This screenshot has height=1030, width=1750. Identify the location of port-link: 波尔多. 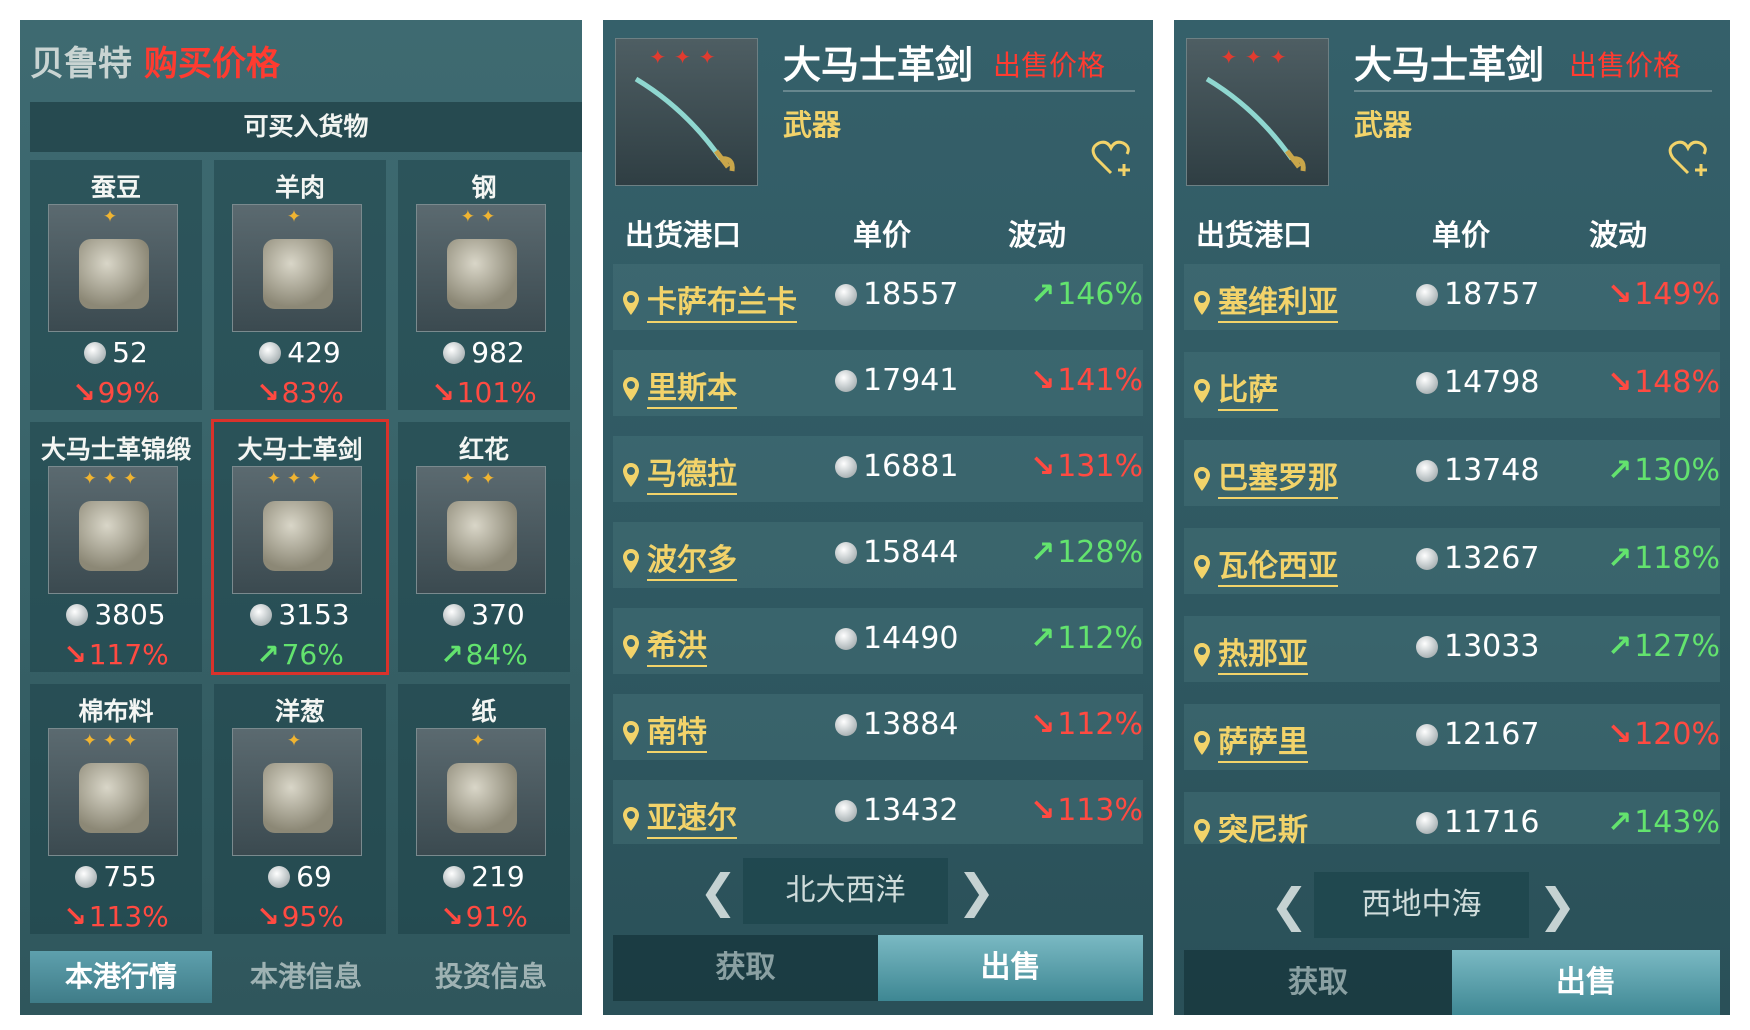
(680, 558).